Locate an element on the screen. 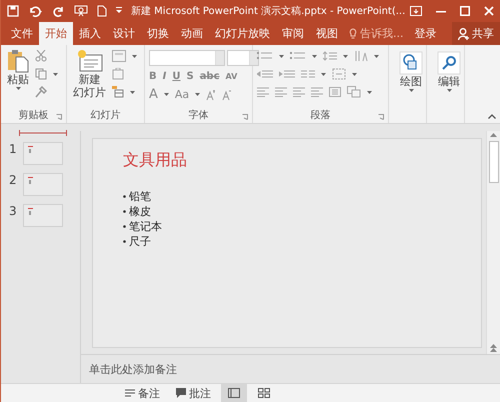 Image resolution: width=500 pixels, height=402 pixels. slide-title: 文具用品 is located at coordinates (155, 160).